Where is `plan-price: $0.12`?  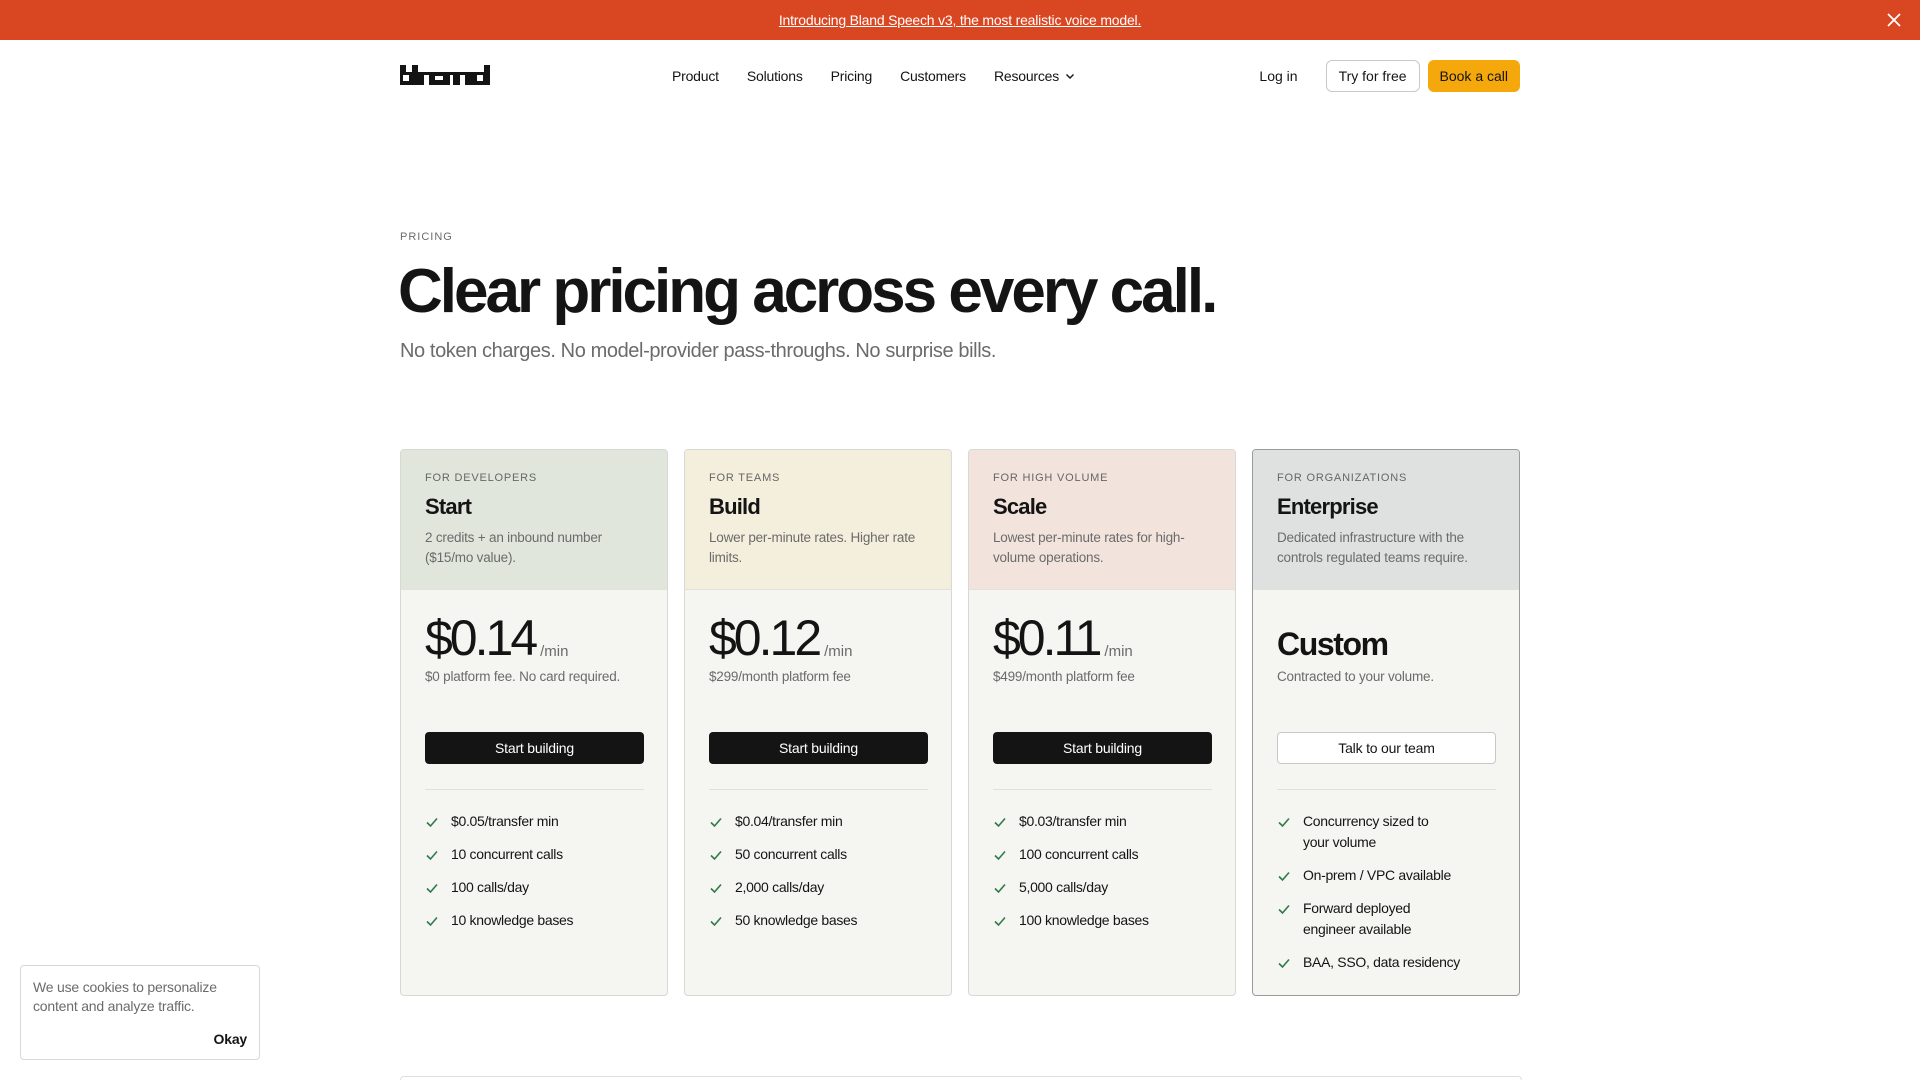
plan-price: $0.12 is located at coordinates (765, 638).